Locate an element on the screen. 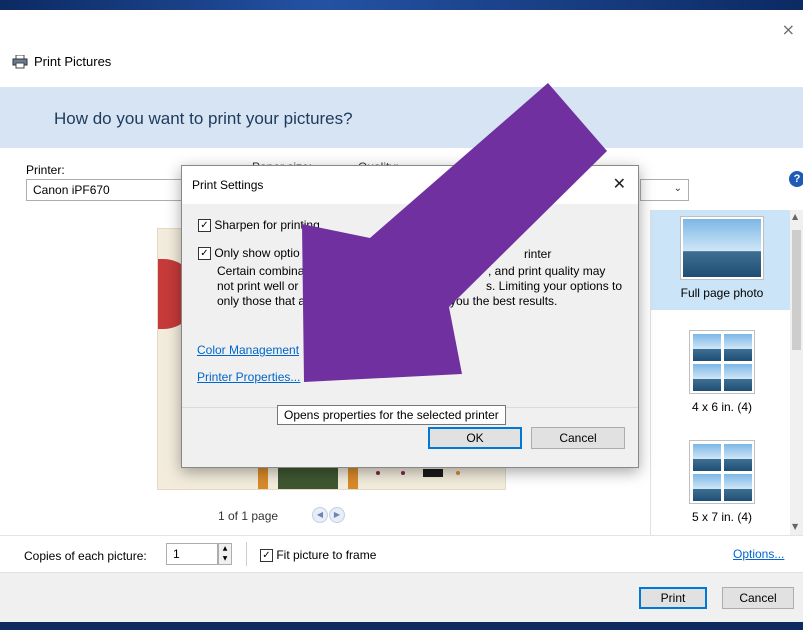 This screenshot has width=803, height=630. scrollbar-thumb is located at coordinates (796, 290).